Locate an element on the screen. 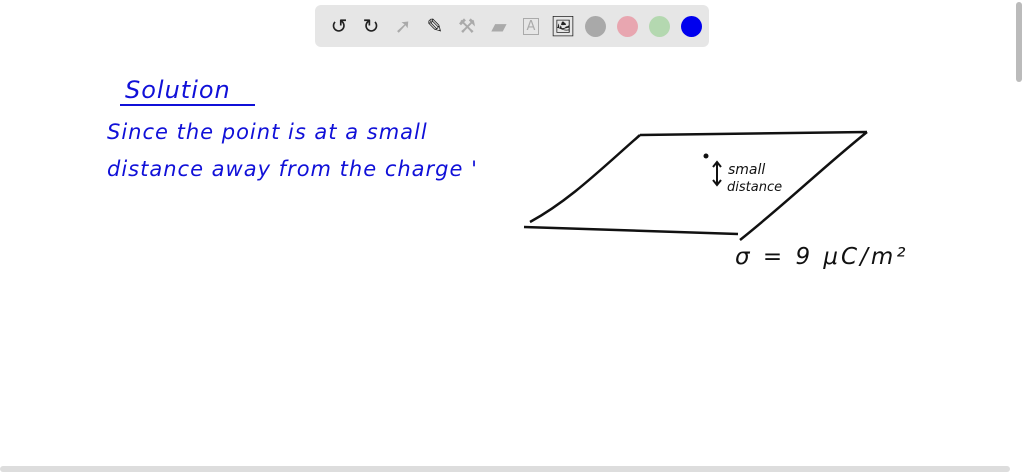 The image size is (1024, 474). label-small: small is located at coordinates (747, 170).